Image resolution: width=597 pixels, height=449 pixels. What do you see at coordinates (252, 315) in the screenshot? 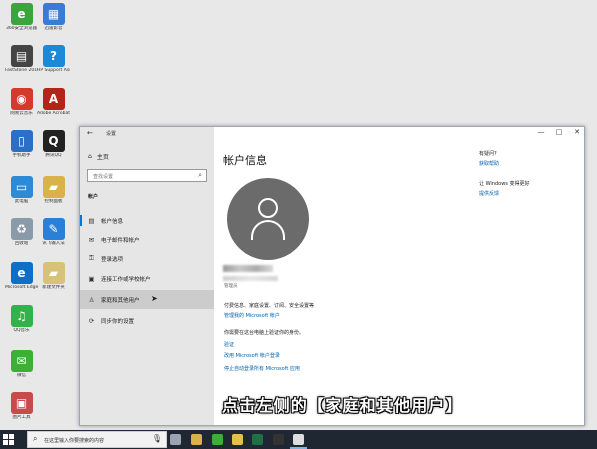
I see `manage-account-link: 管理我的 Microsoft 帐户` at bounding box center [252, 315].